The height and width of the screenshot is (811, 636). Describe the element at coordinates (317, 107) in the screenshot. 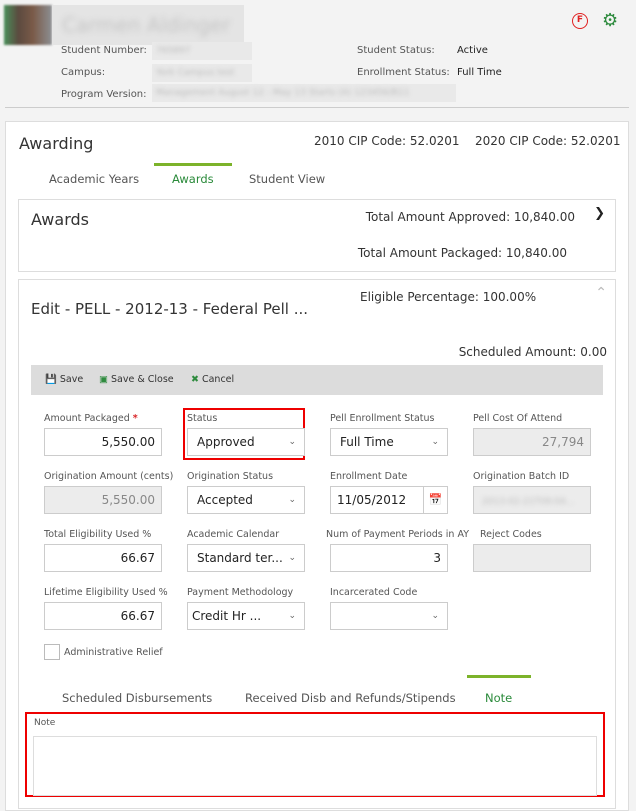

I see `header-divider` at that location.